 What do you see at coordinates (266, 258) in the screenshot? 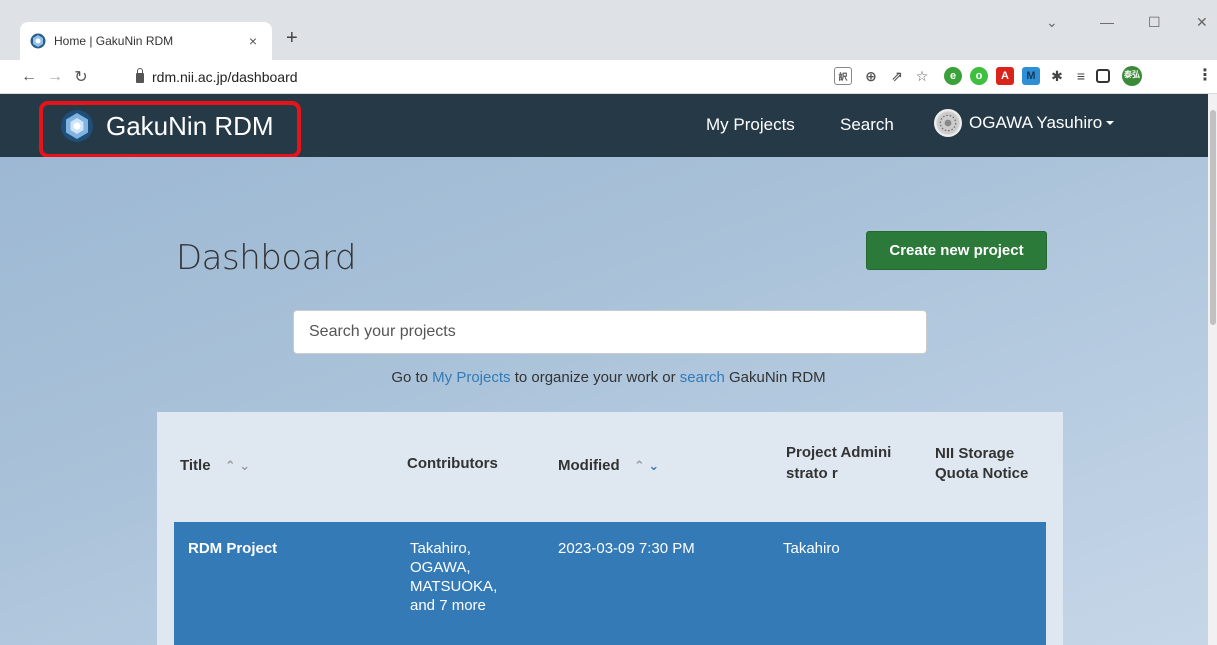
I see `page-title: Dashboard` at bounding box center [266, 258].